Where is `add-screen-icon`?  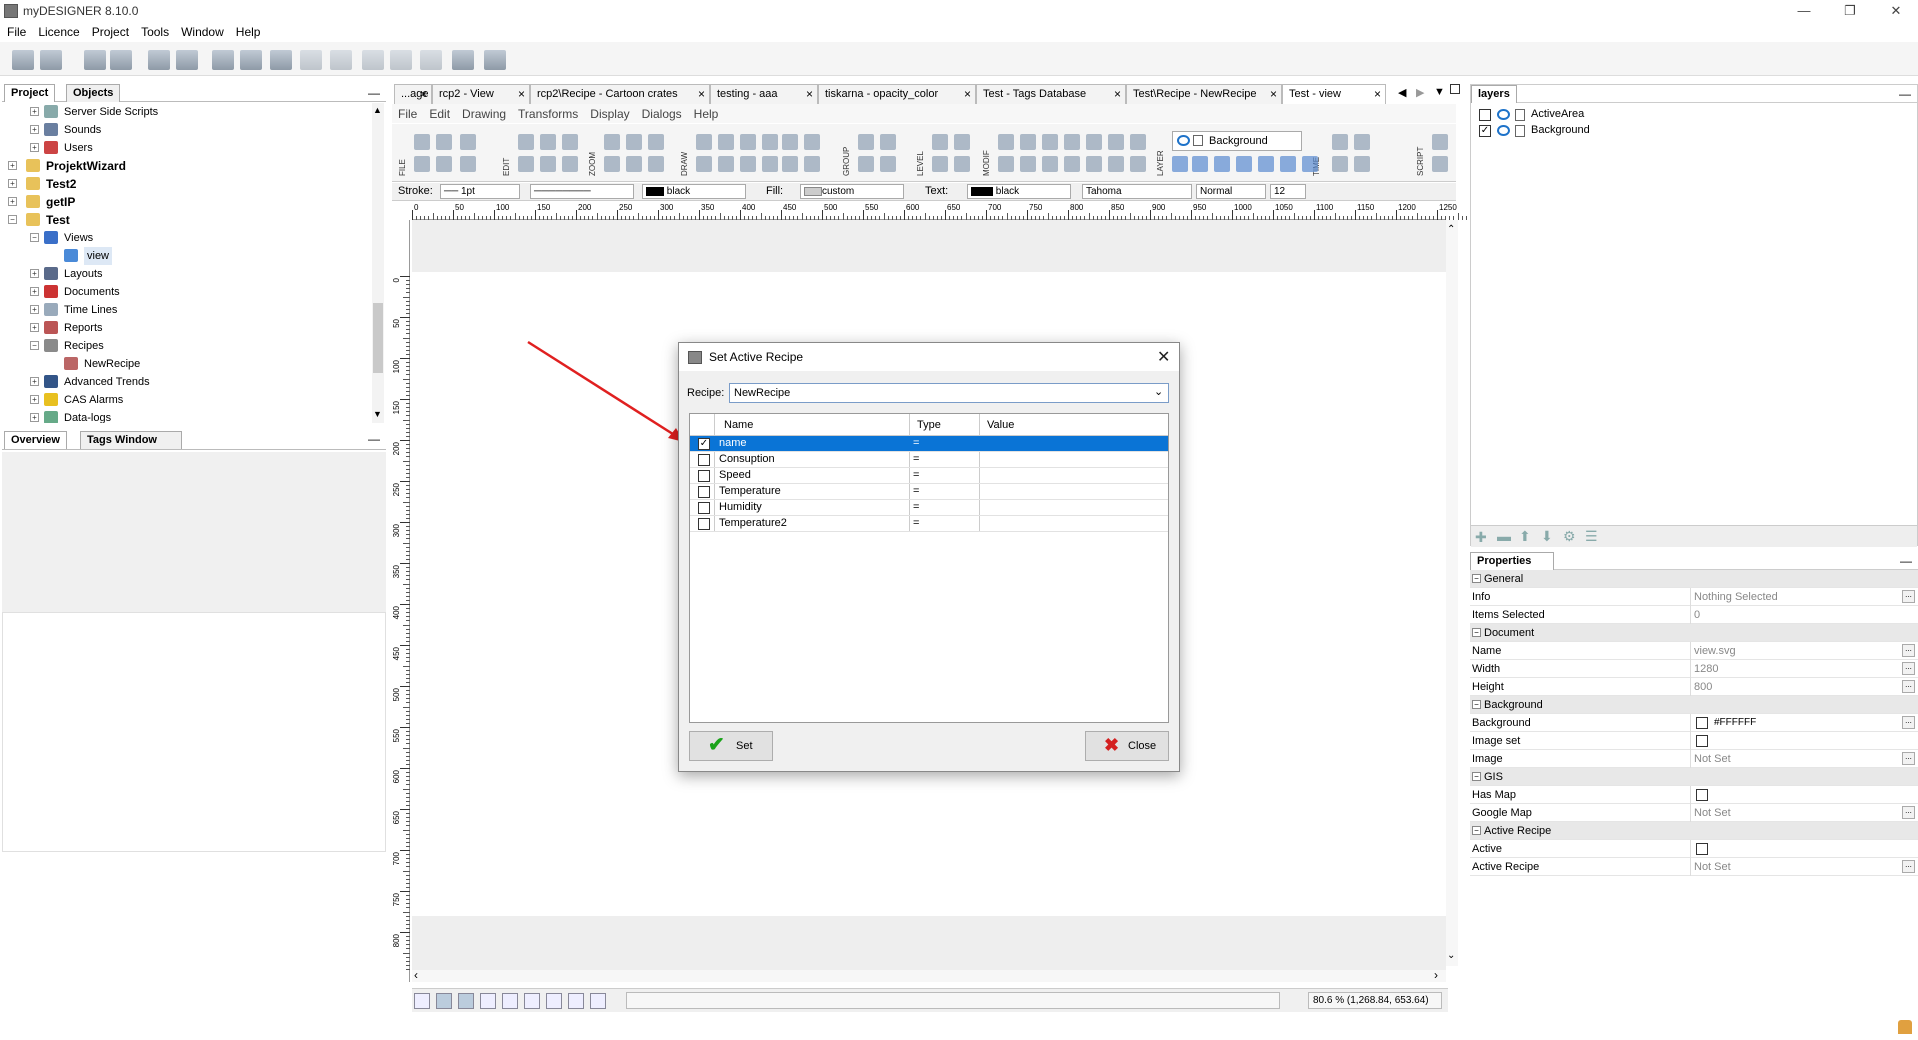
add-screen-icon is located at coordinates (281, 60).